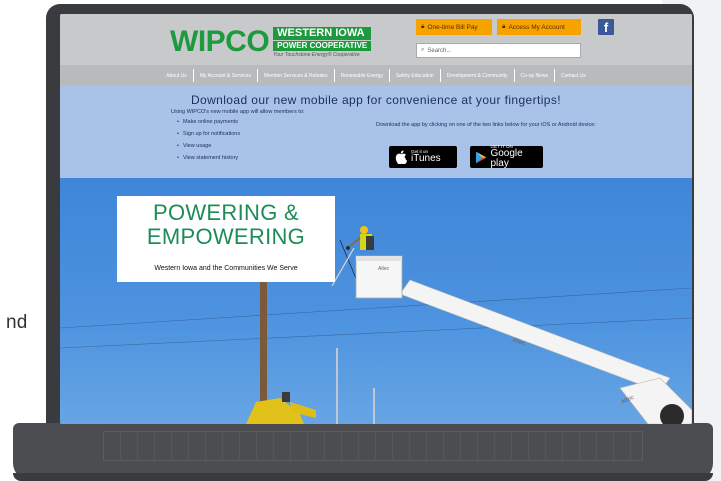  Describe the element at coordinates (363, 477) in the screenshot. I see `laptop-base-lip` at that location.